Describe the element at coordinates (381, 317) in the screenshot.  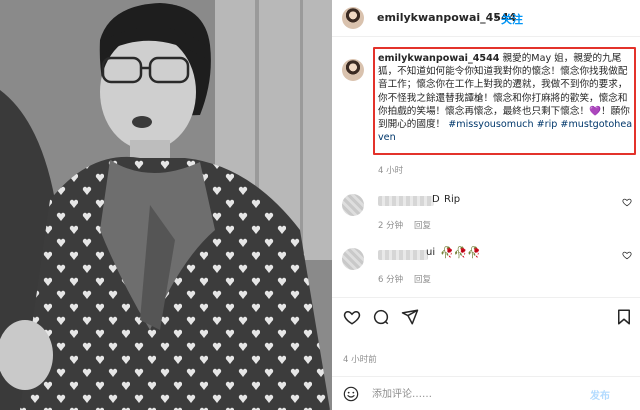
I see `comment-icon` at that location.